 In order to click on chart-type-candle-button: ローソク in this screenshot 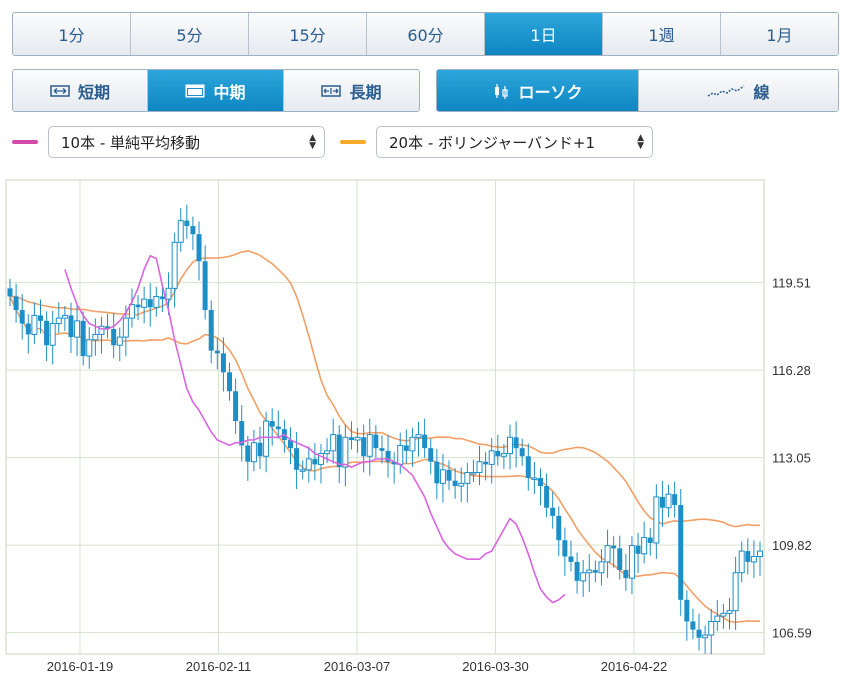, I will do `click(538, 90)`.